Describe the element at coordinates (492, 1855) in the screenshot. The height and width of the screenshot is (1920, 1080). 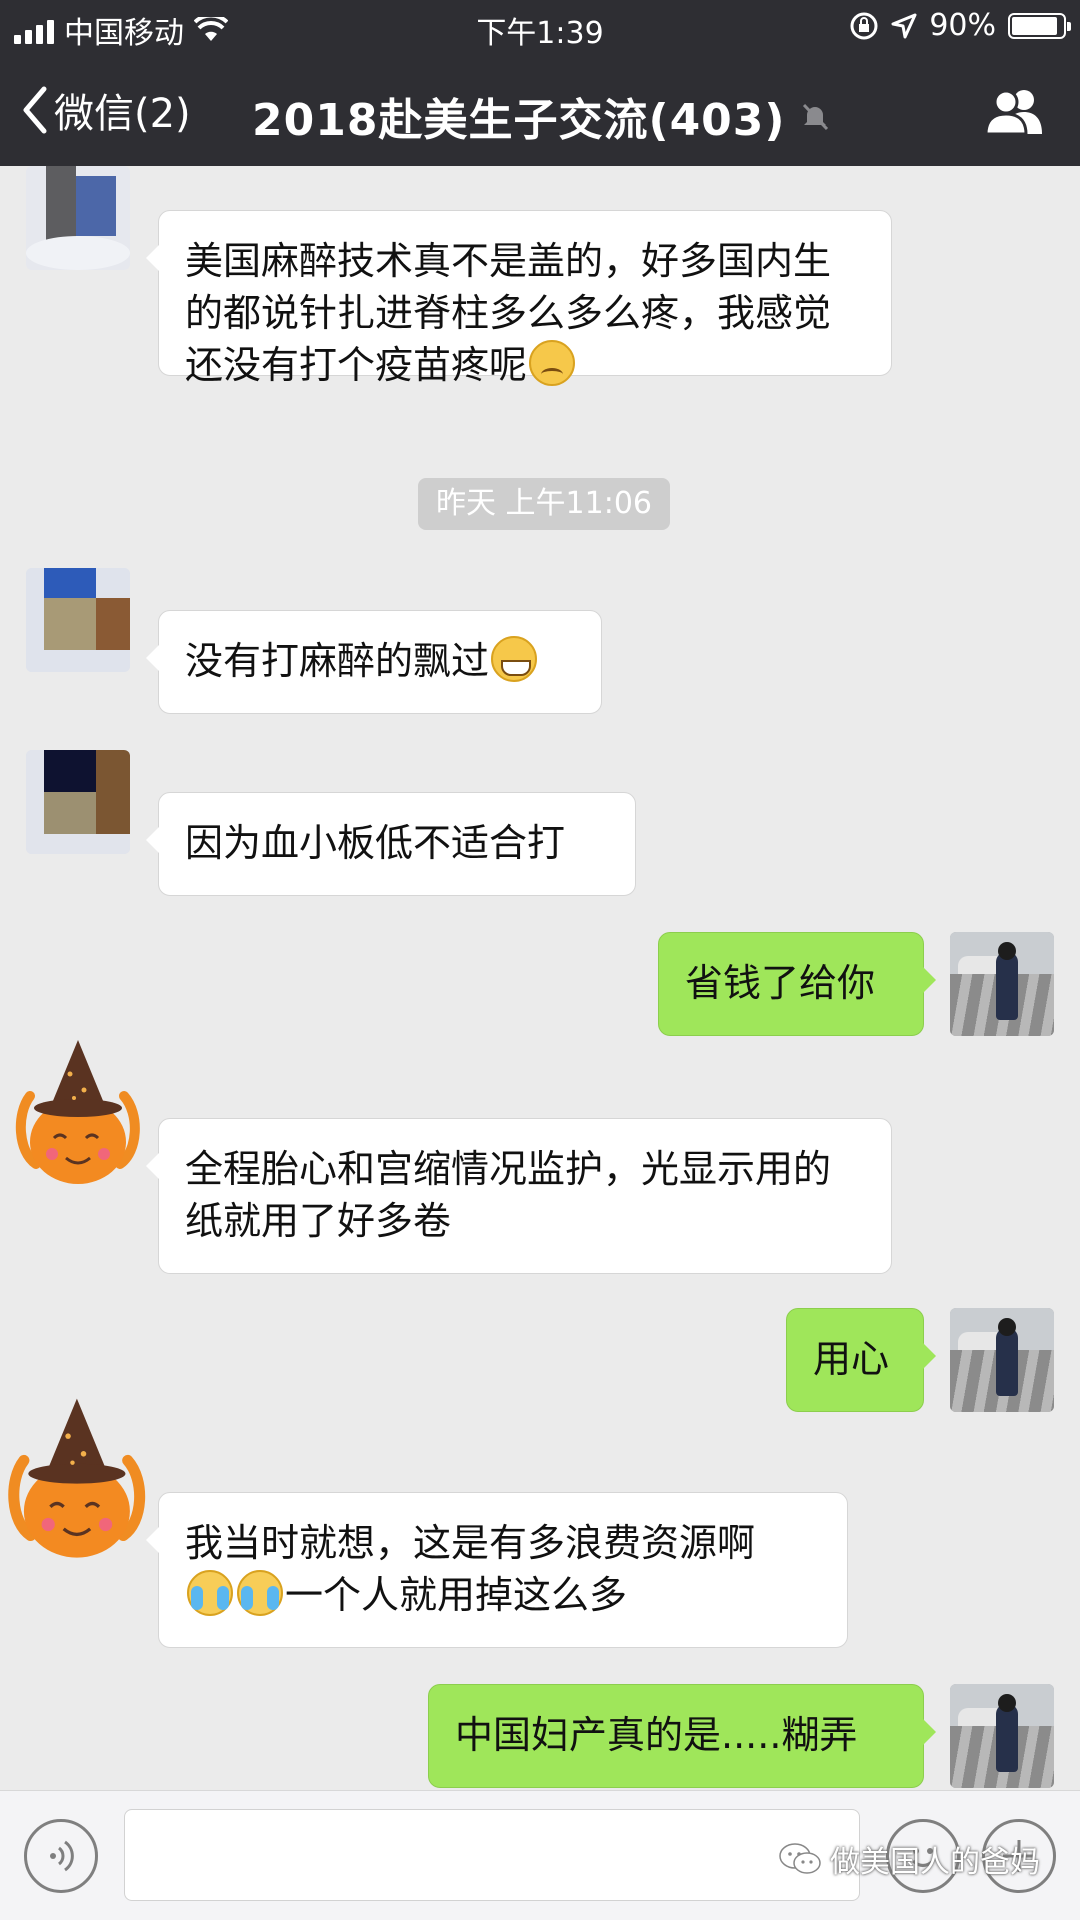
I see `message-input` at that location.